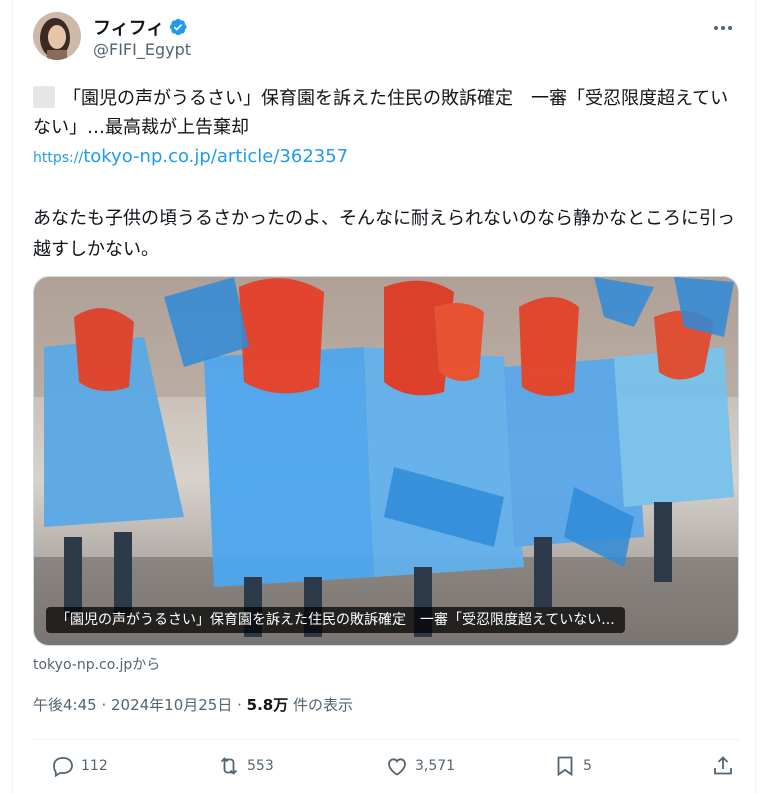 The height and width of the screenshot is (793, 768). I want to click on bookmark-icon, so click(565, 766).